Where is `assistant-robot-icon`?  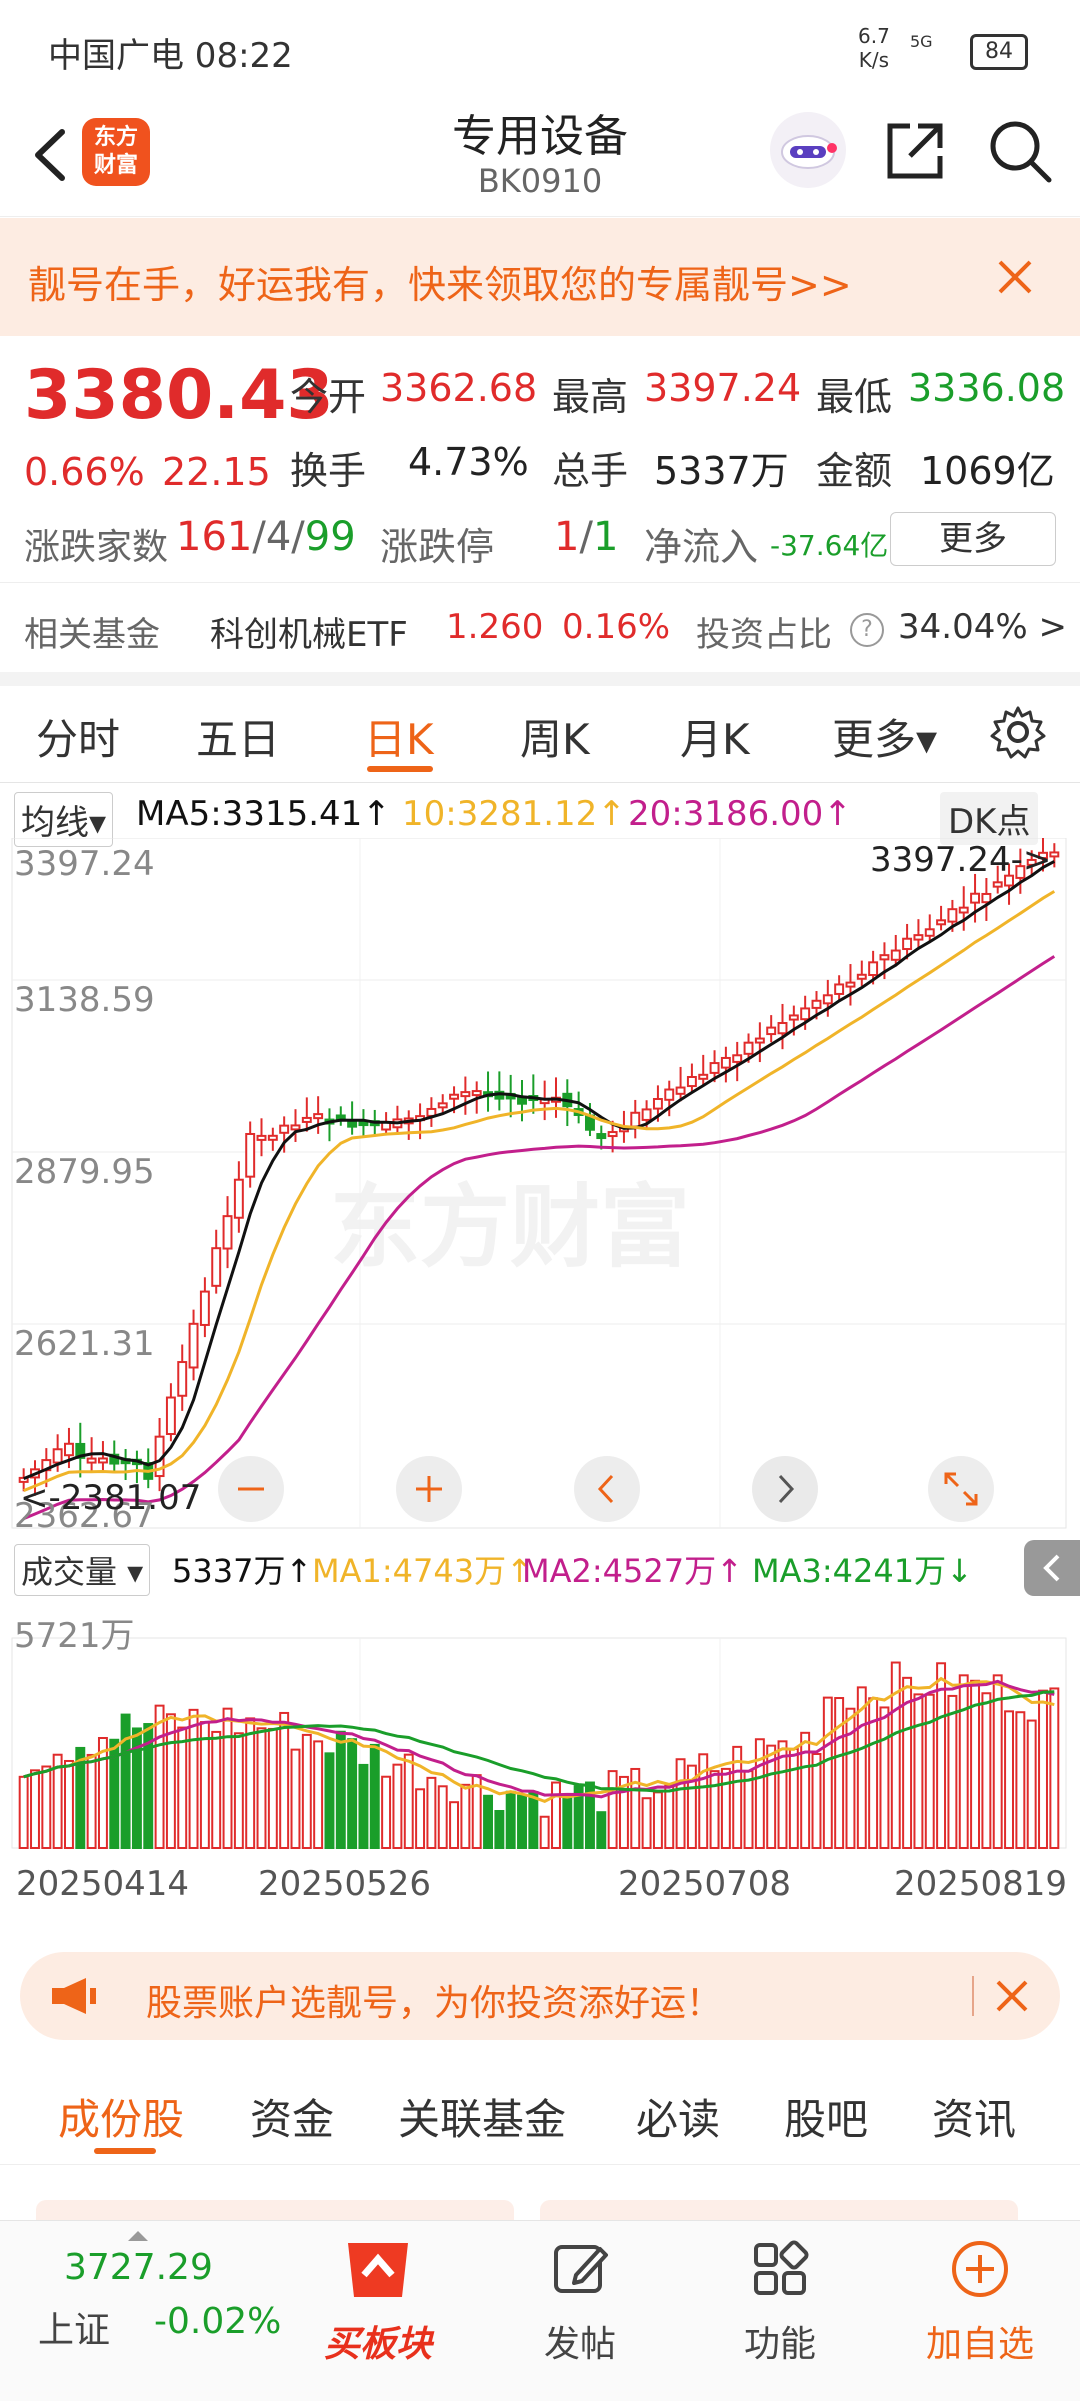 assistant-robot-icon is located at coordinates (808, 150).